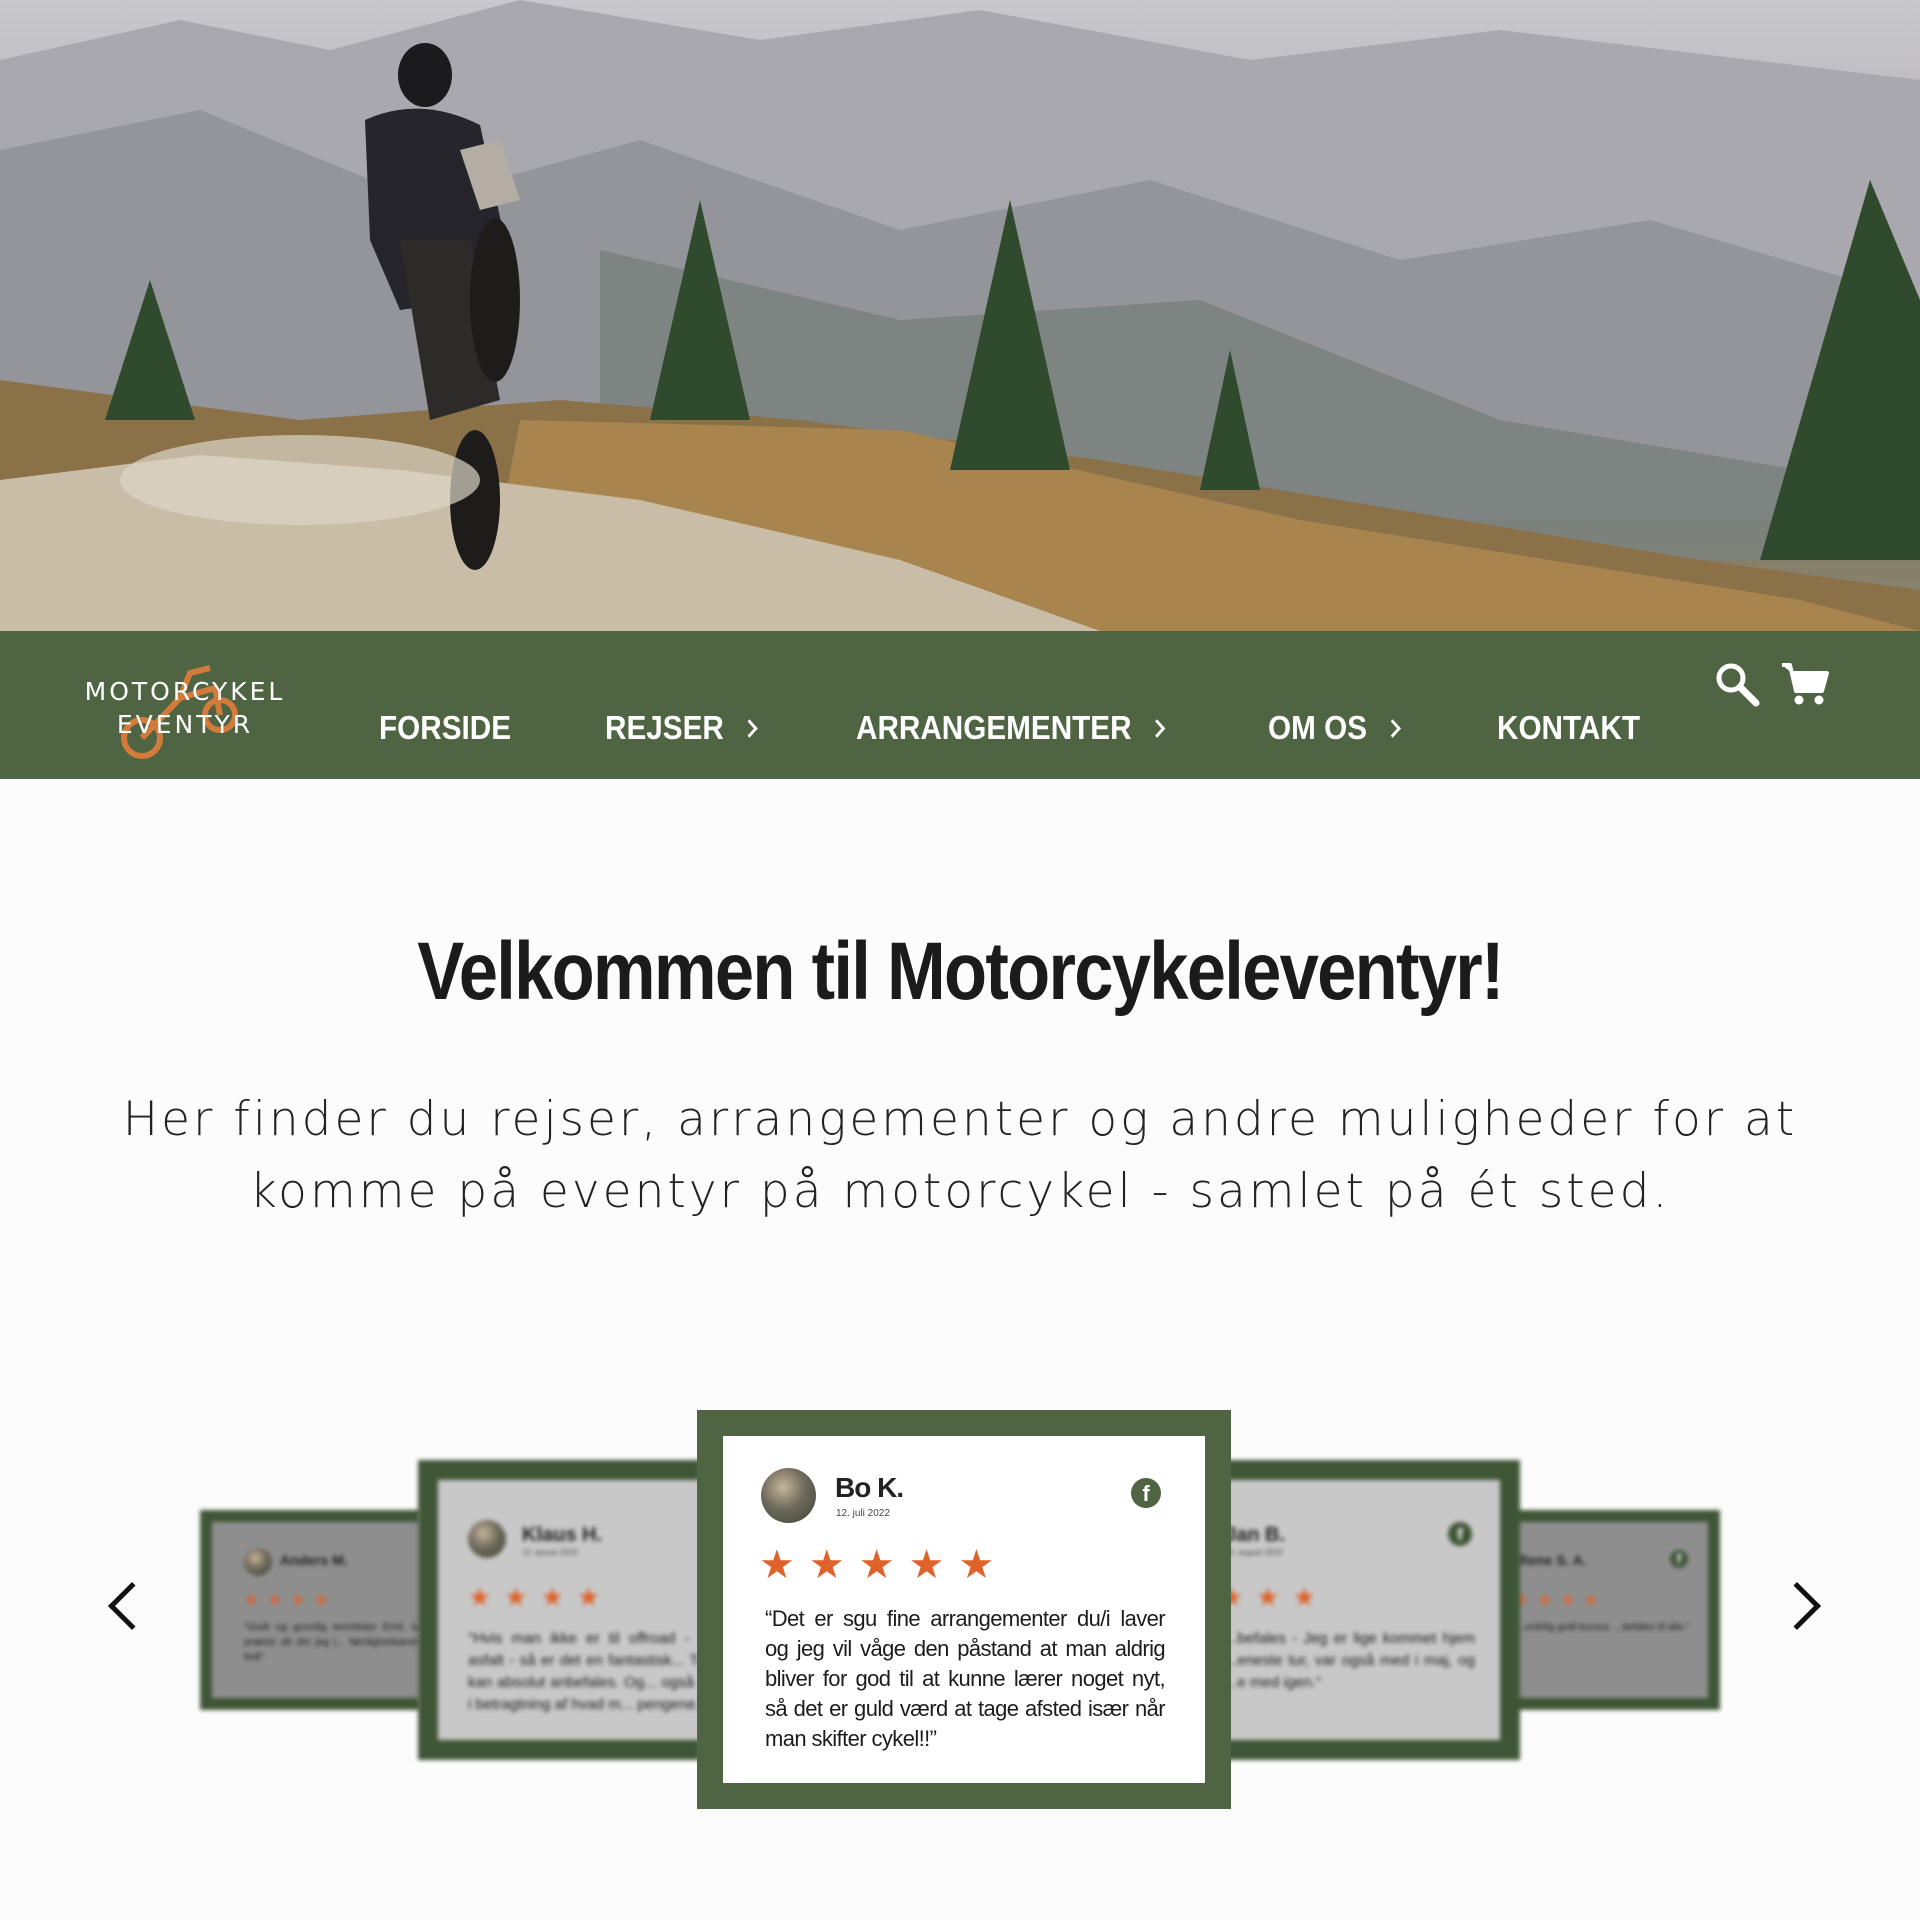 This screenshot has width=1920, height=1920. I want to click on review-date: 12. januar 2023, so click(550, 1552).